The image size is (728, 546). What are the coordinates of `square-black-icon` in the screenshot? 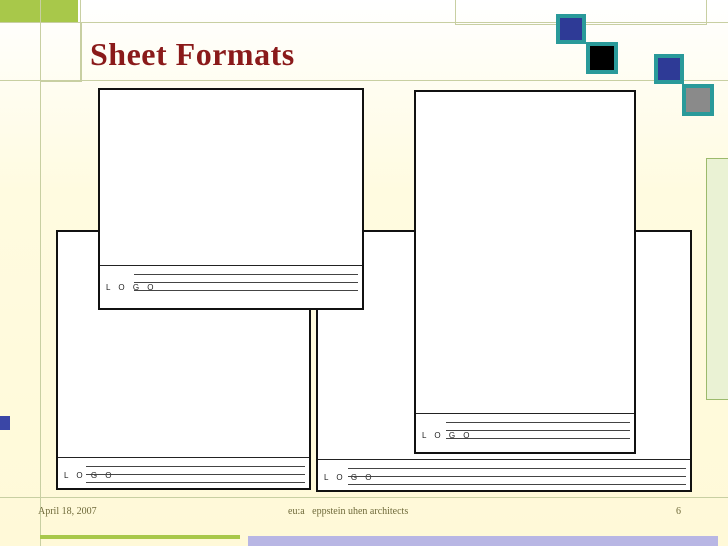 It's located at (602, 58).